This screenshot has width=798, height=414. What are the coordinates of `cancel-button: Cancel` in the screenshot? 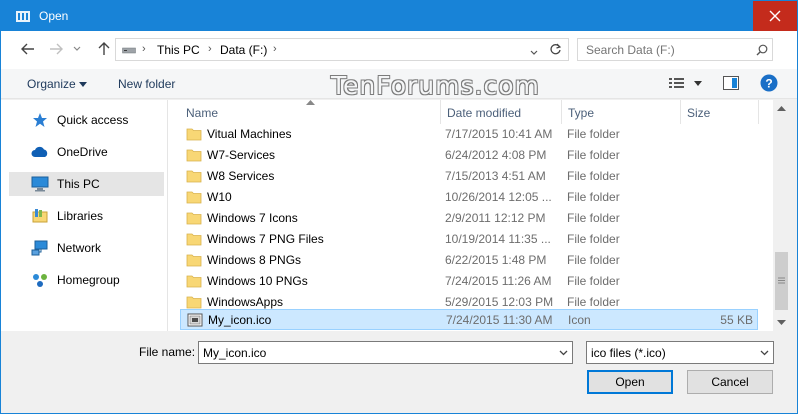 It's located at (730, 382).